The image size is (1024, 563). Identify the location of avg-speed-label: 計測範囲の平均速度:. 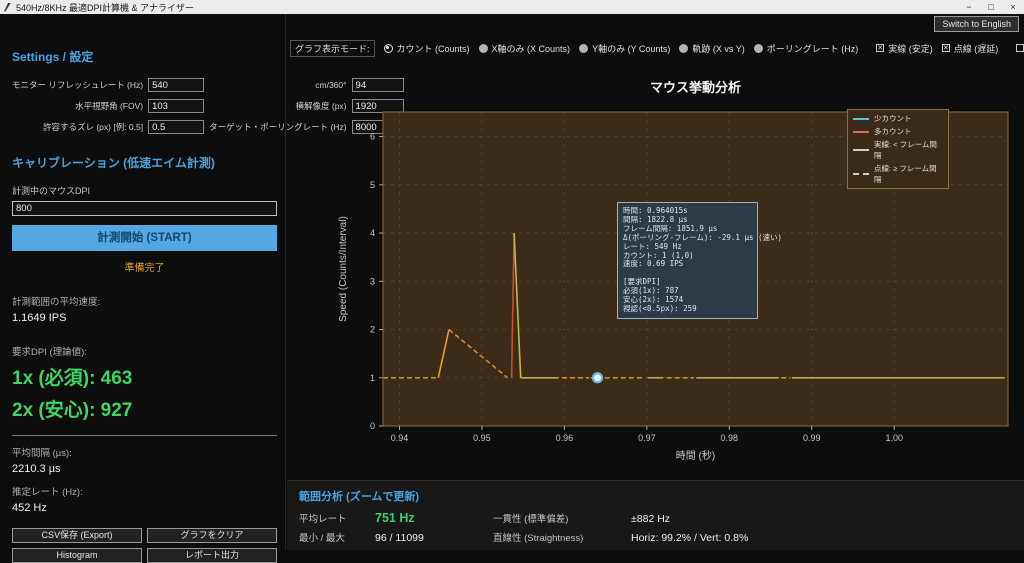
(144, 301).